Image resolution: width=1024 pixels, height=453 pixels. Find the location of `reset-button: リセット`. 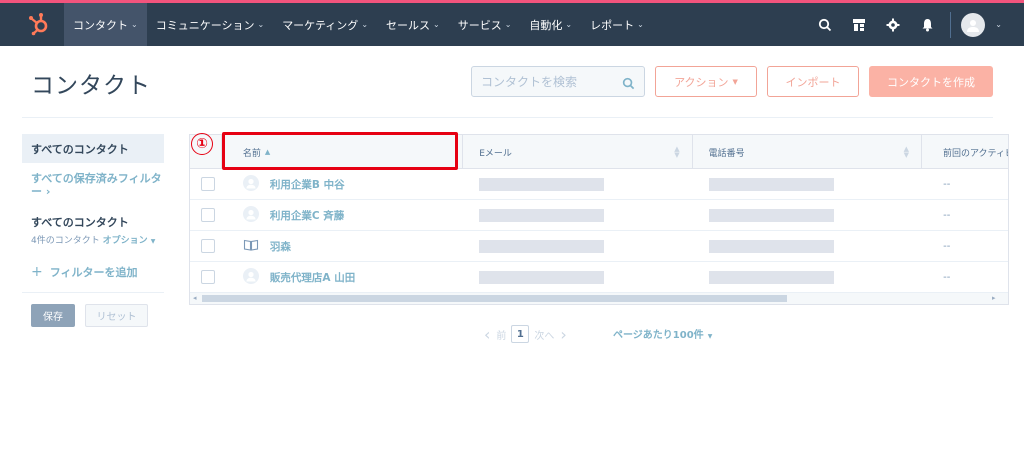

reset-button: リセット is located at coordinates (116, 315).